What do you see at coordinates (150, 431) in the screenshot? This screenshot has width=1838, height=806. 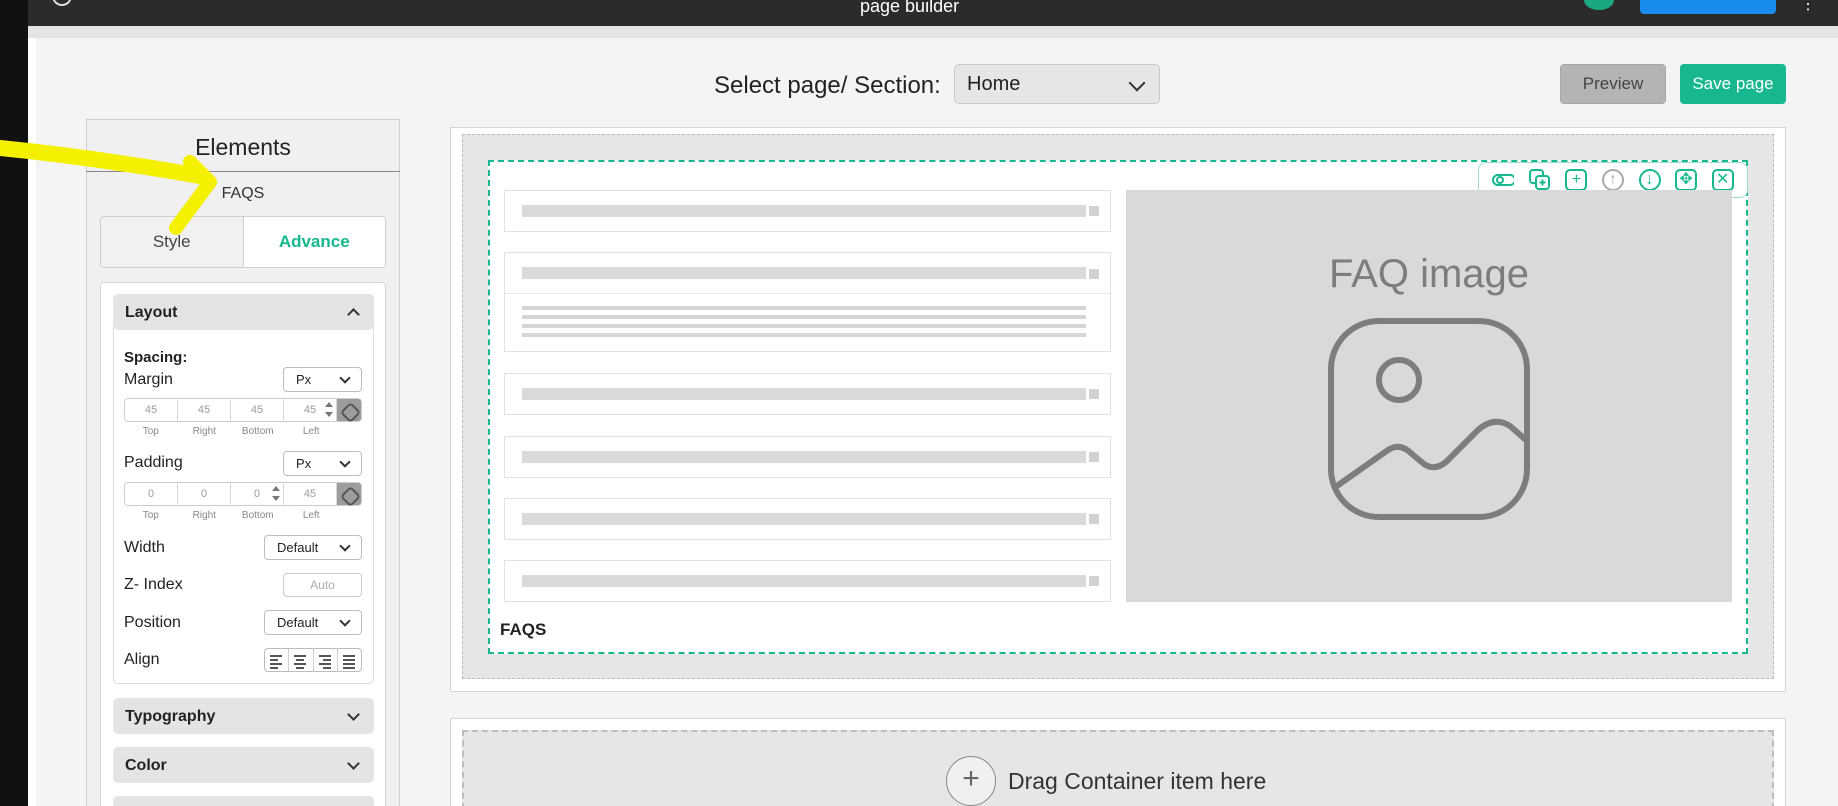 I see `side-label: Top` at bounding box center [150, 431].